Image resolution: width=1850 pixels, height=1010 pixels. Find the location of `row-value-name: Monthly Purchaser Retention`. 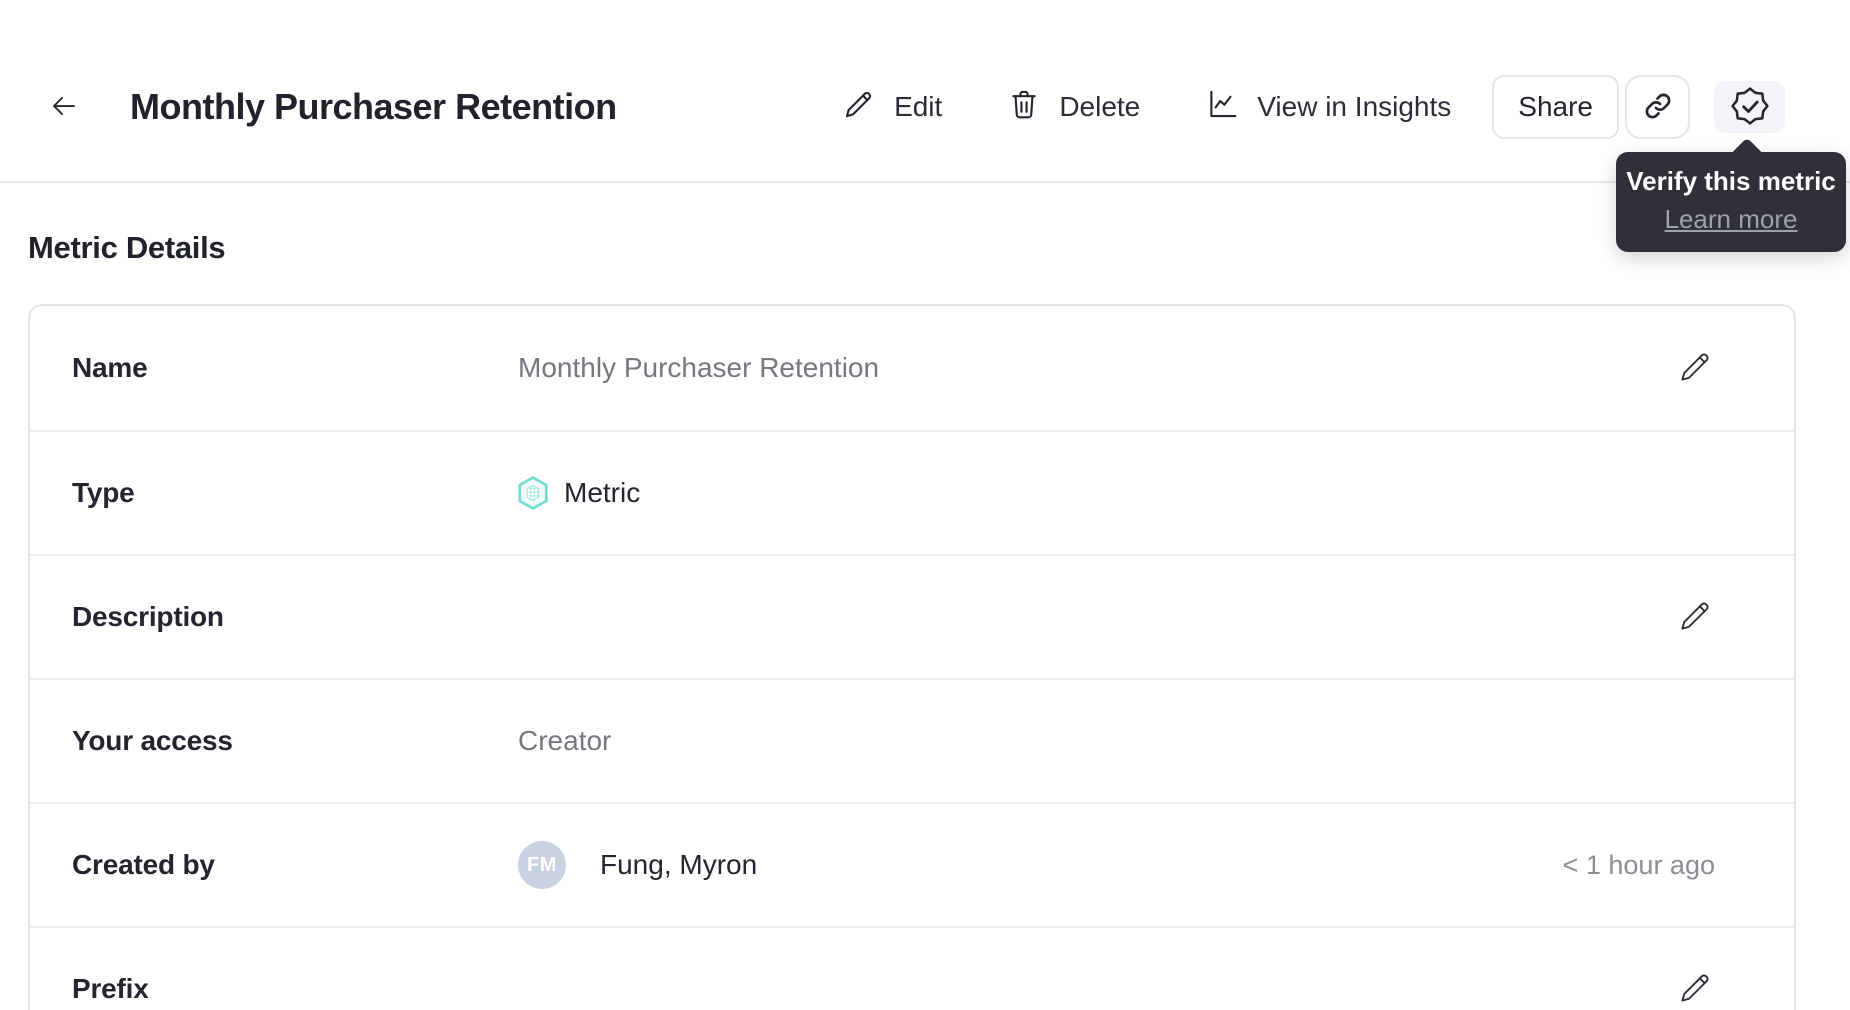

row-value-name: Monthly Purchaser Retention is located at coordinates (699, 367).